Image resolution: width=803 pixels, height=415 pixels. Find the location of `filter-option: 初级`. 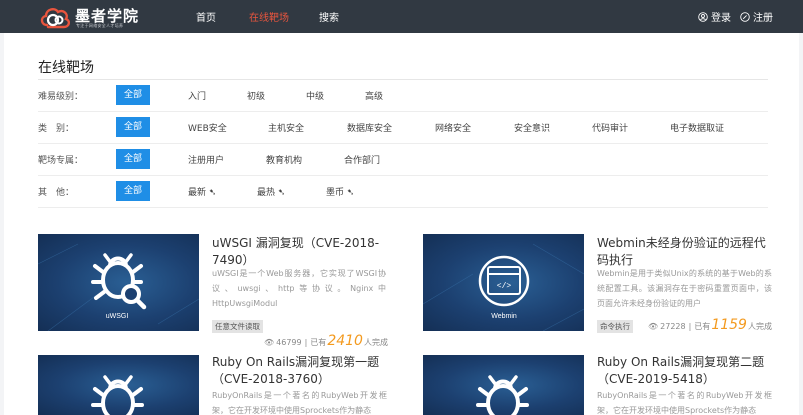

filter-option: 初级 is located at coordinates (256, 95).